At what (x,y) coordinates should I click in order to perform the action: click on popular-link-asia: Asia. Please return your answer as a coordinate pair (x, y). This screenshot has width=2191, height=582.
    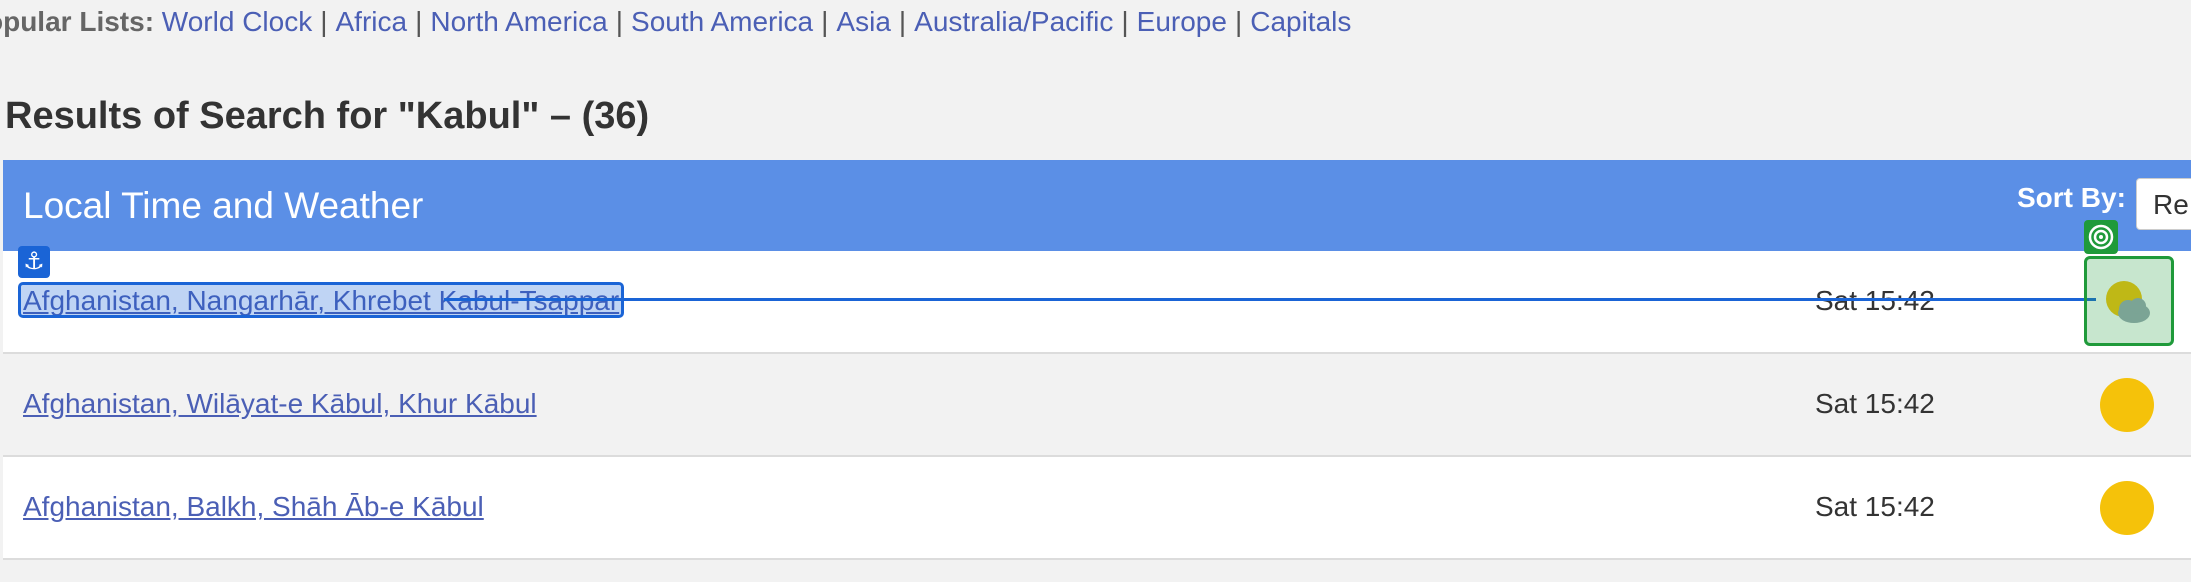
    Looking at the image, I should click on (863, 21).